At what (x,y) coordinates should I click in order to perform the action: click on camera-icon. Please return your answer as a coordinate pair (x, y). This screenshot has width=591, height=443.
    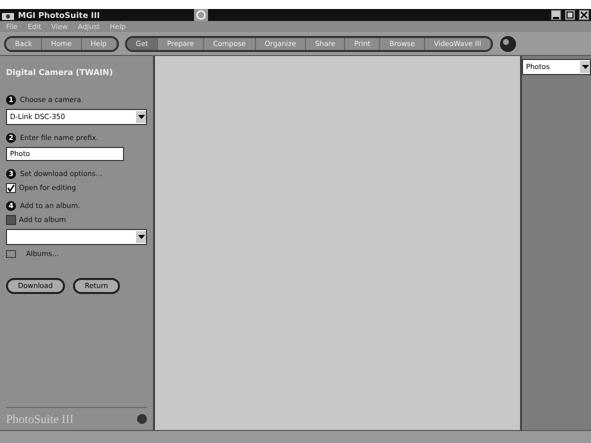
    Looking at the image, I should click on (8, 15).